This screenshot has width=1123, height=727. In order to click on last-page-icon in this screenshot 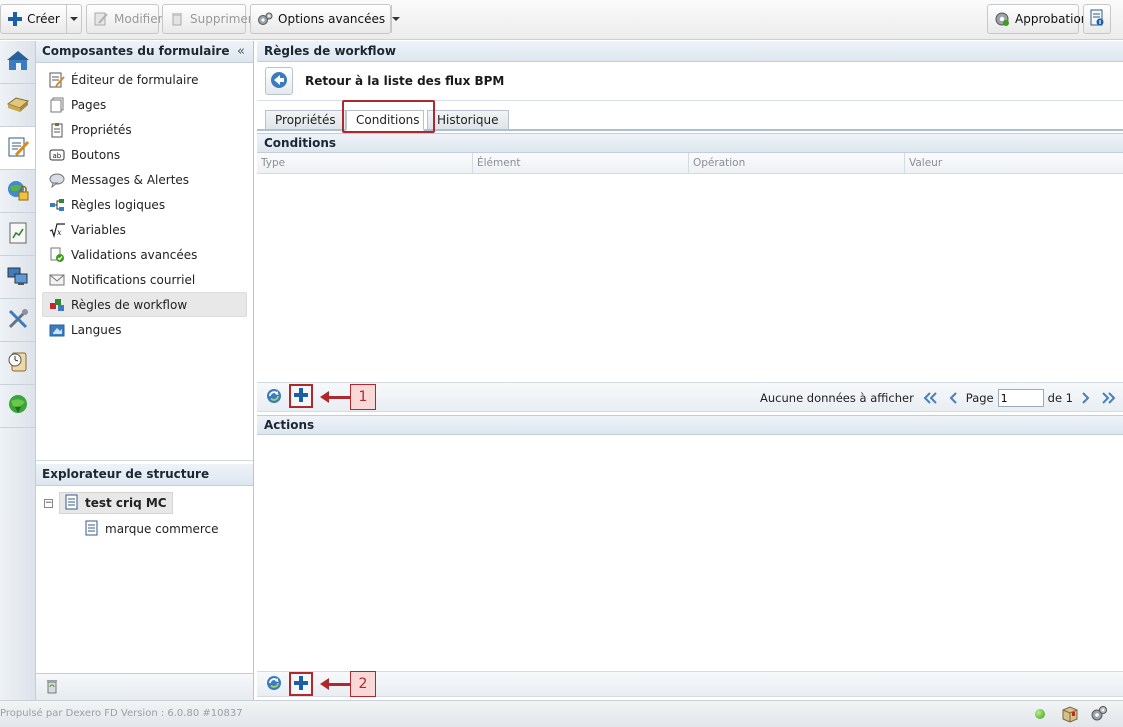, I will do `click(1109, 398)`.